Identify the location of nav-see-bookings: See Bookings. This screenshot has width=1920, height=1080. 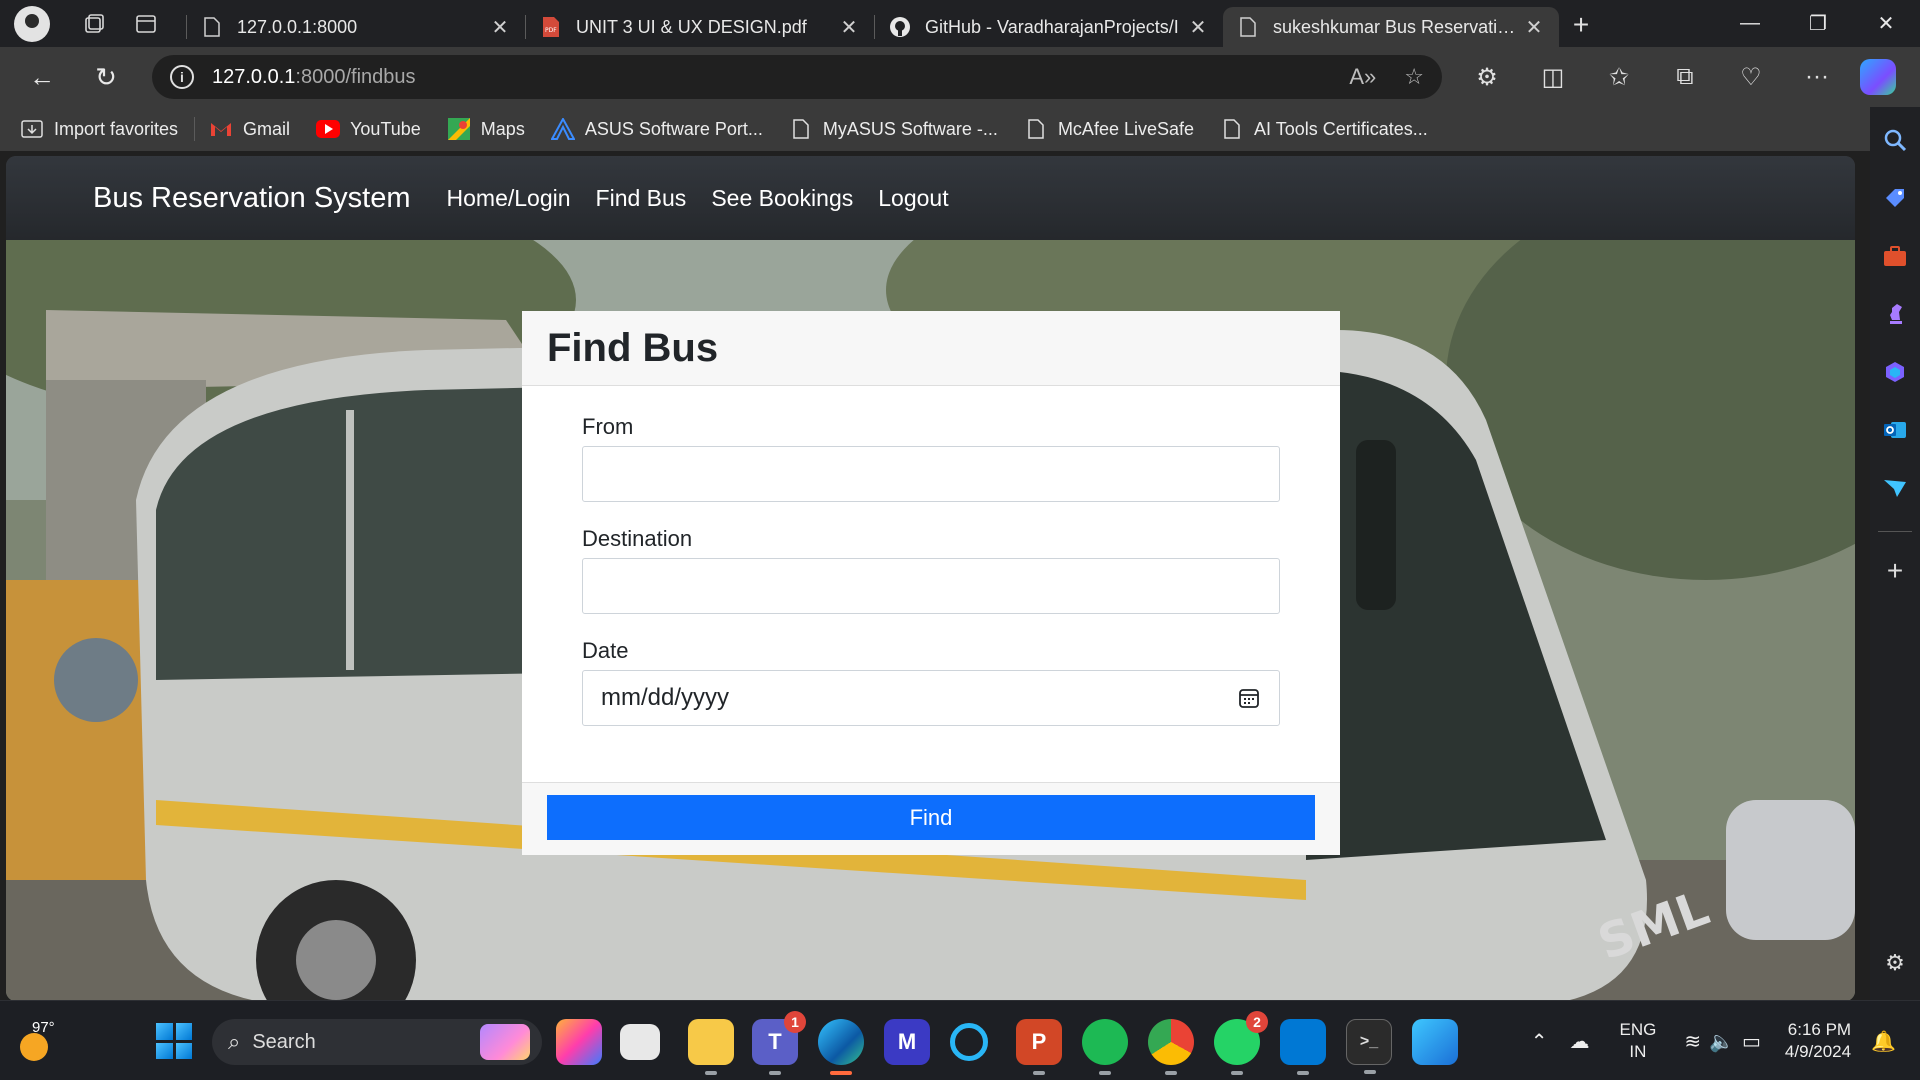
(782, 198).